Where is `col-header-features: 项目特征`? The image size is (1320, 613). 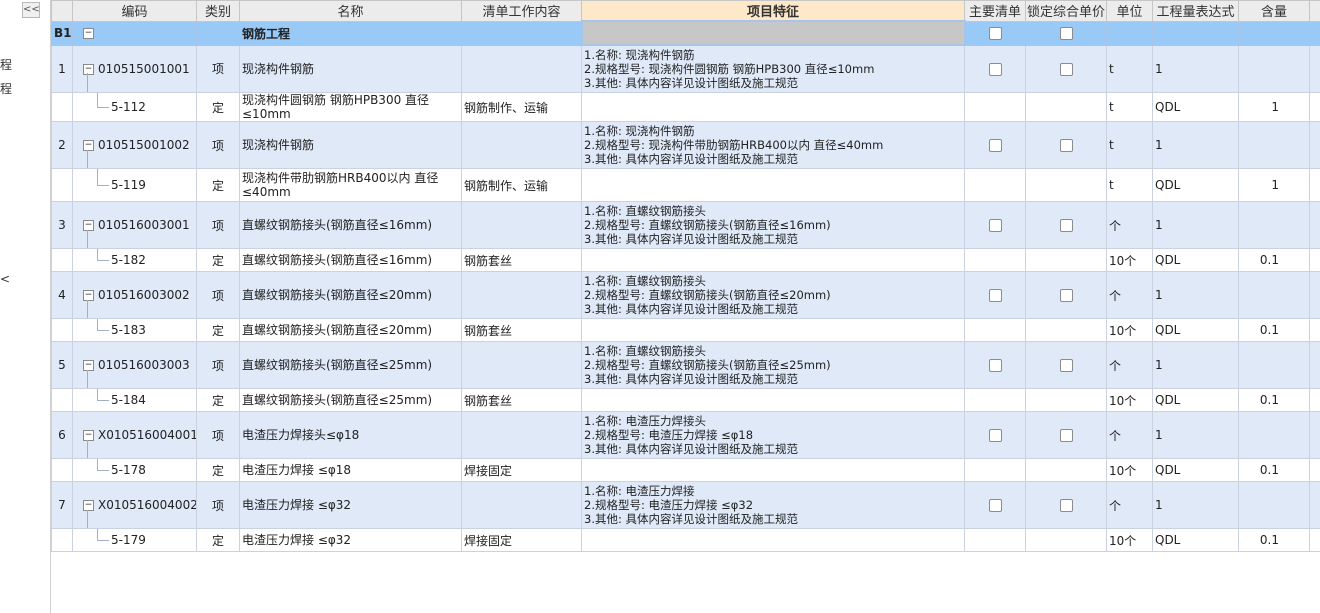 col-header-features: 项目特征 is located at coordinates (773, 11).